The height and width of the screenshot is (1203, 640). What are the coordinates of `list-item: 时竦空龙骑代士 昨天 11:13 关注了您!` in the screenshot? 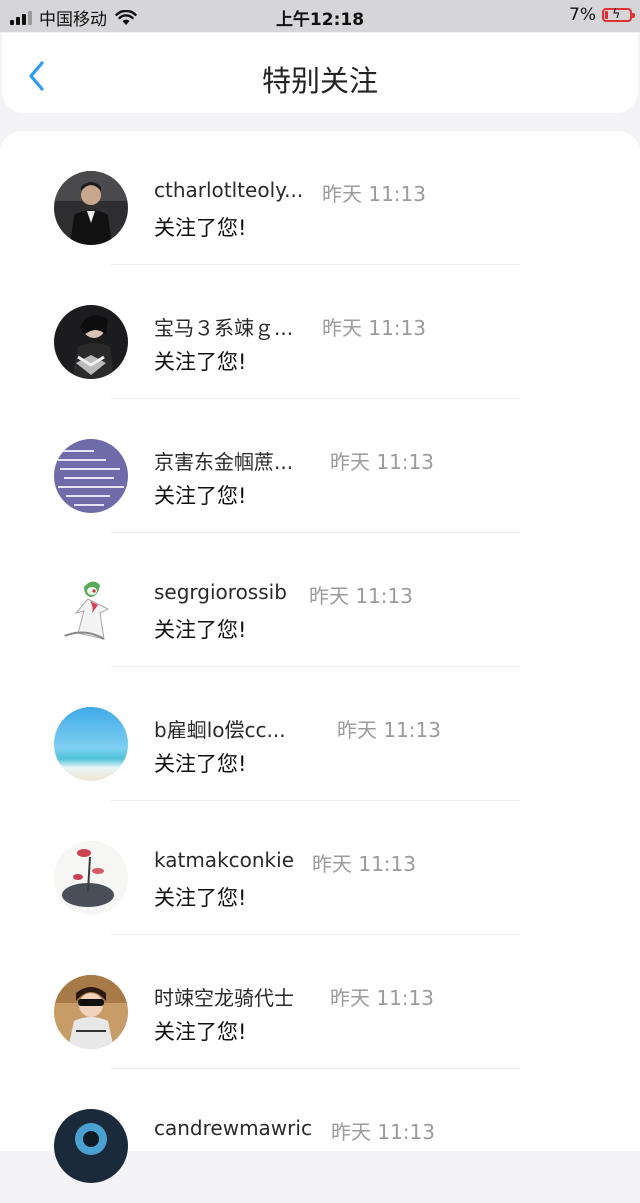 It's located at (320, 1002).